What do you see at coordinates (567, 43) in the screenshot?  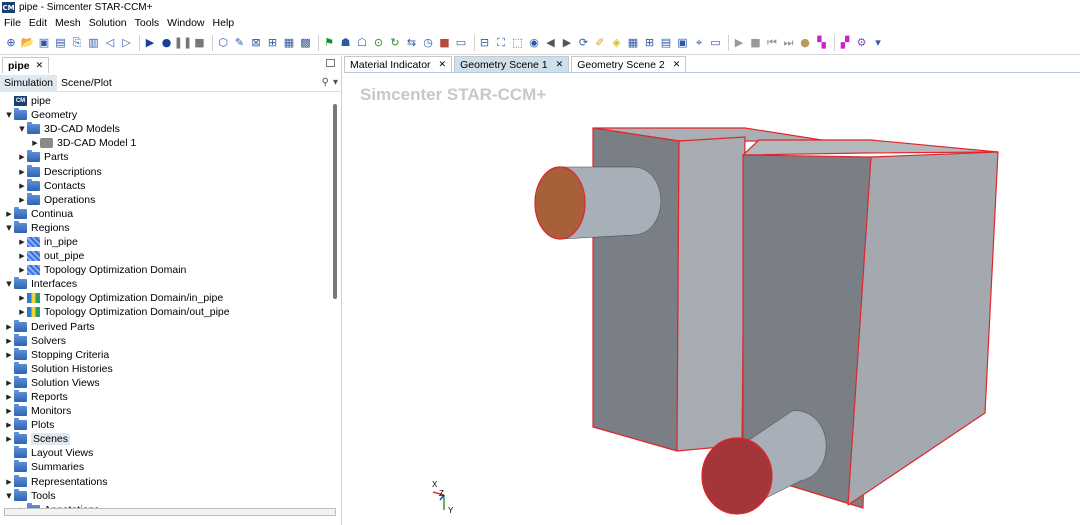 I see `right-icon: ▶` at bounding box center [567, 43].